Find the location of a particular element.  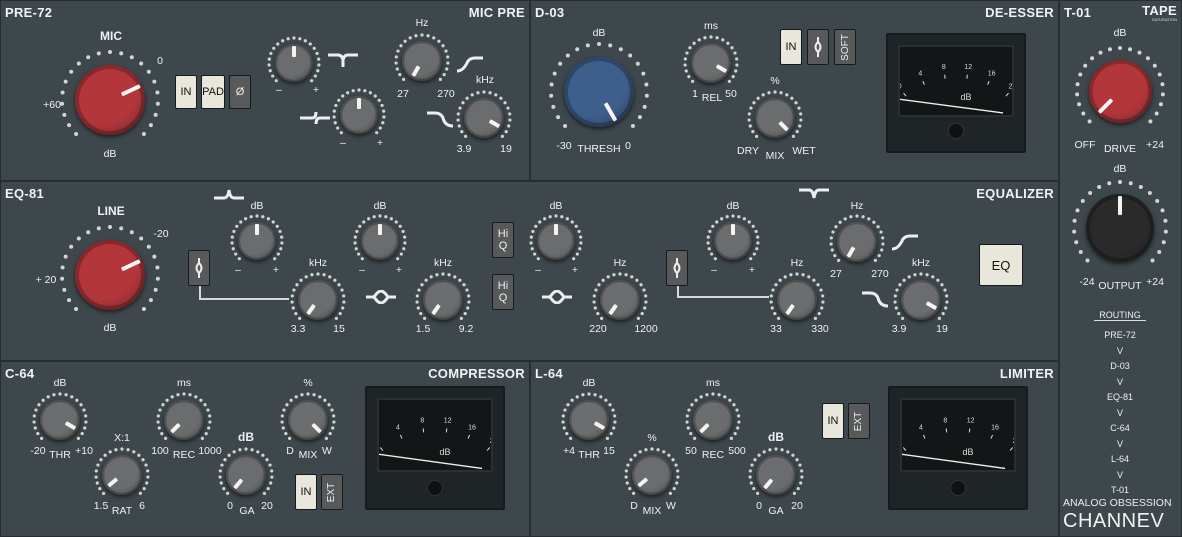

eq-b2-freq-knob is located at coordinates (443, 300).